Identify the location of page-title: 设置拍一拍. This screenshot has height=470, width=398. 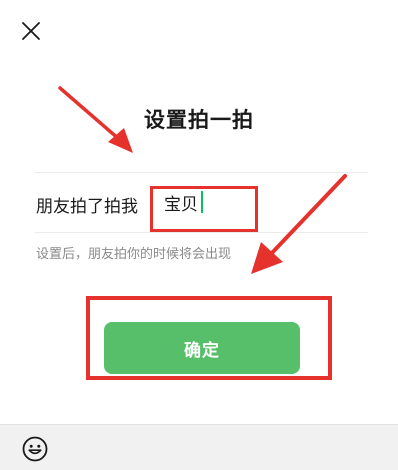
(199, 120).